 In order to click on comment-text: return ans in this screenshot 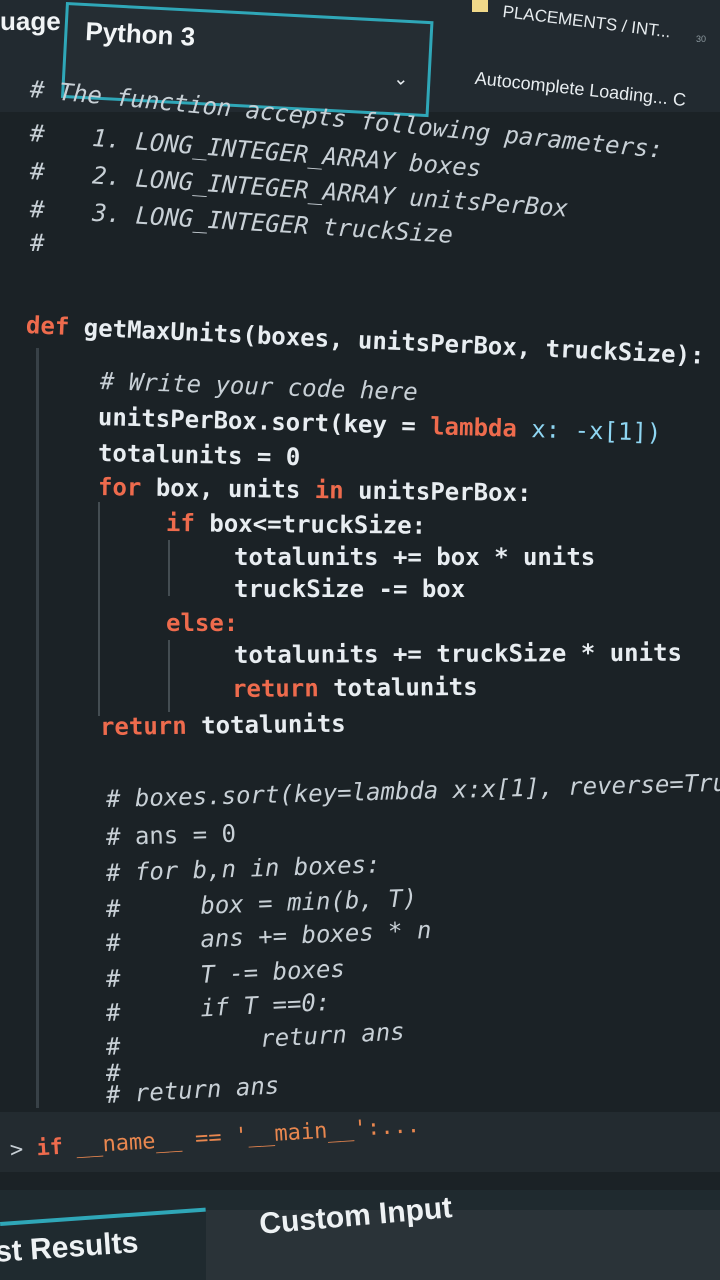, I will do `click(332, 1035)`.